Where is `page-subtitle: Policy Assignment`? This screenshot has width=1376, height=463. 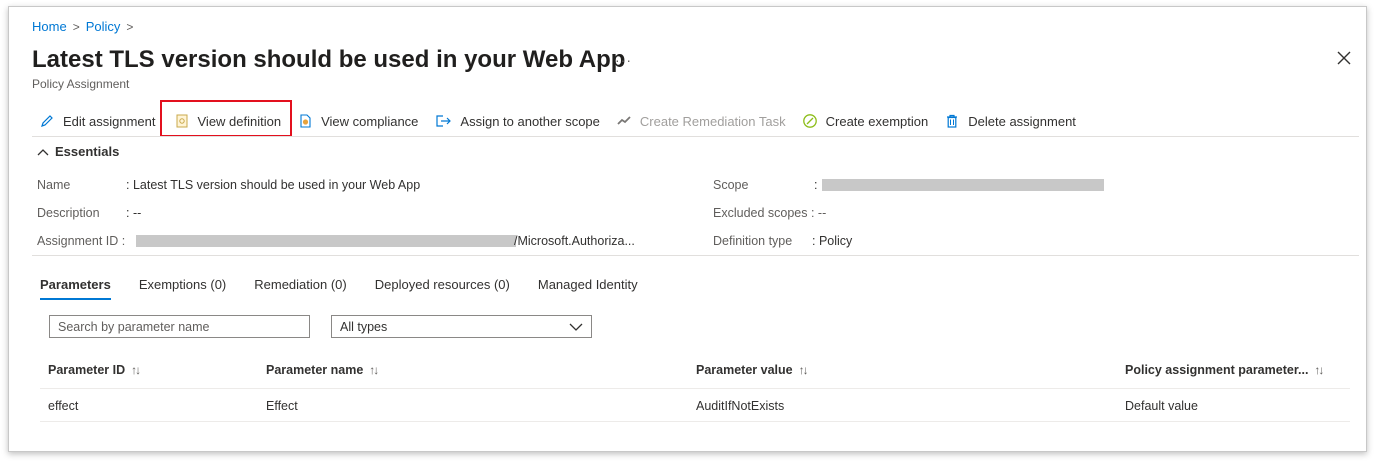
page-subtitle: Policy Assignment is located at coordinates (81, 84).